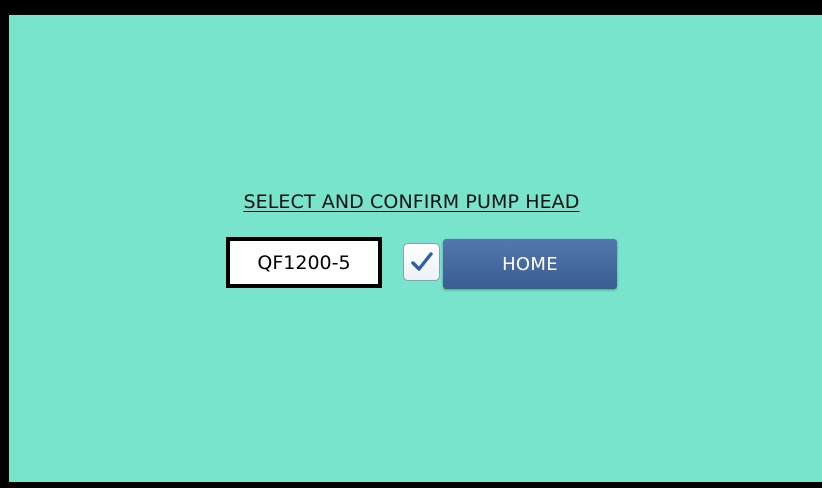 The height and width of the screenshot is (488, 822). What do you see at coordinates (530, 264) in the screenshot?
I see `home-button: HOME` at bounding box center [530, 264].